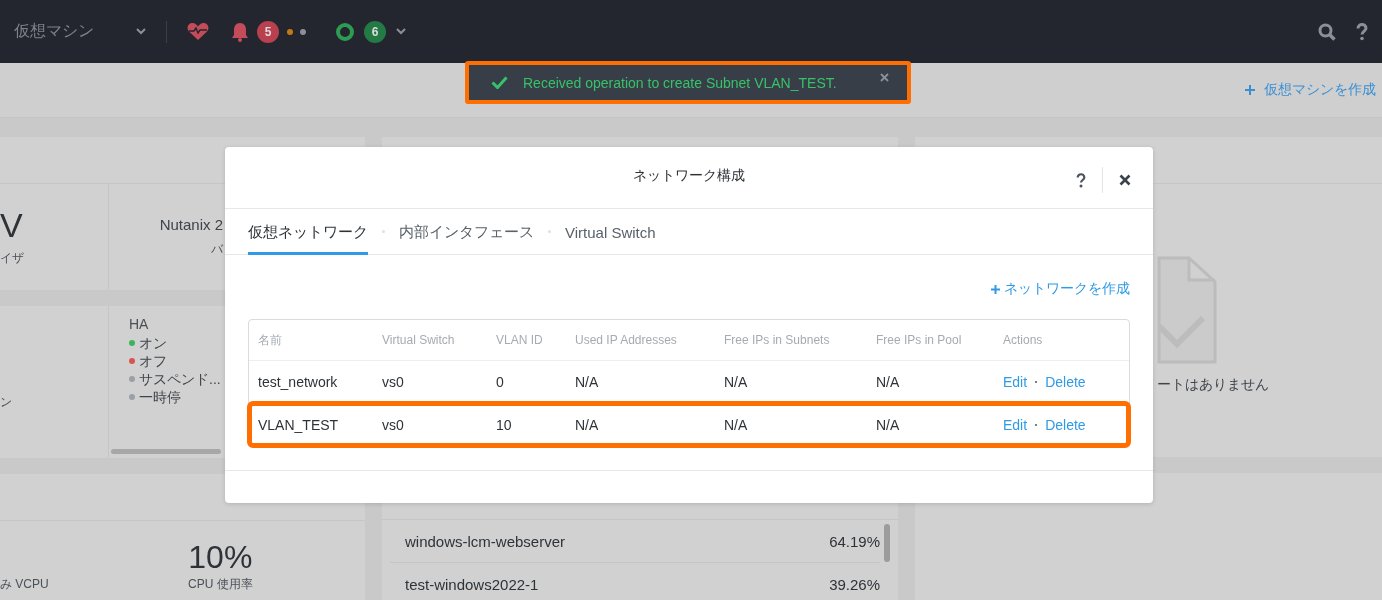 This screenshot has width=1382, height=600. I want to click on hypervisor-value: V, so click(12, 224).